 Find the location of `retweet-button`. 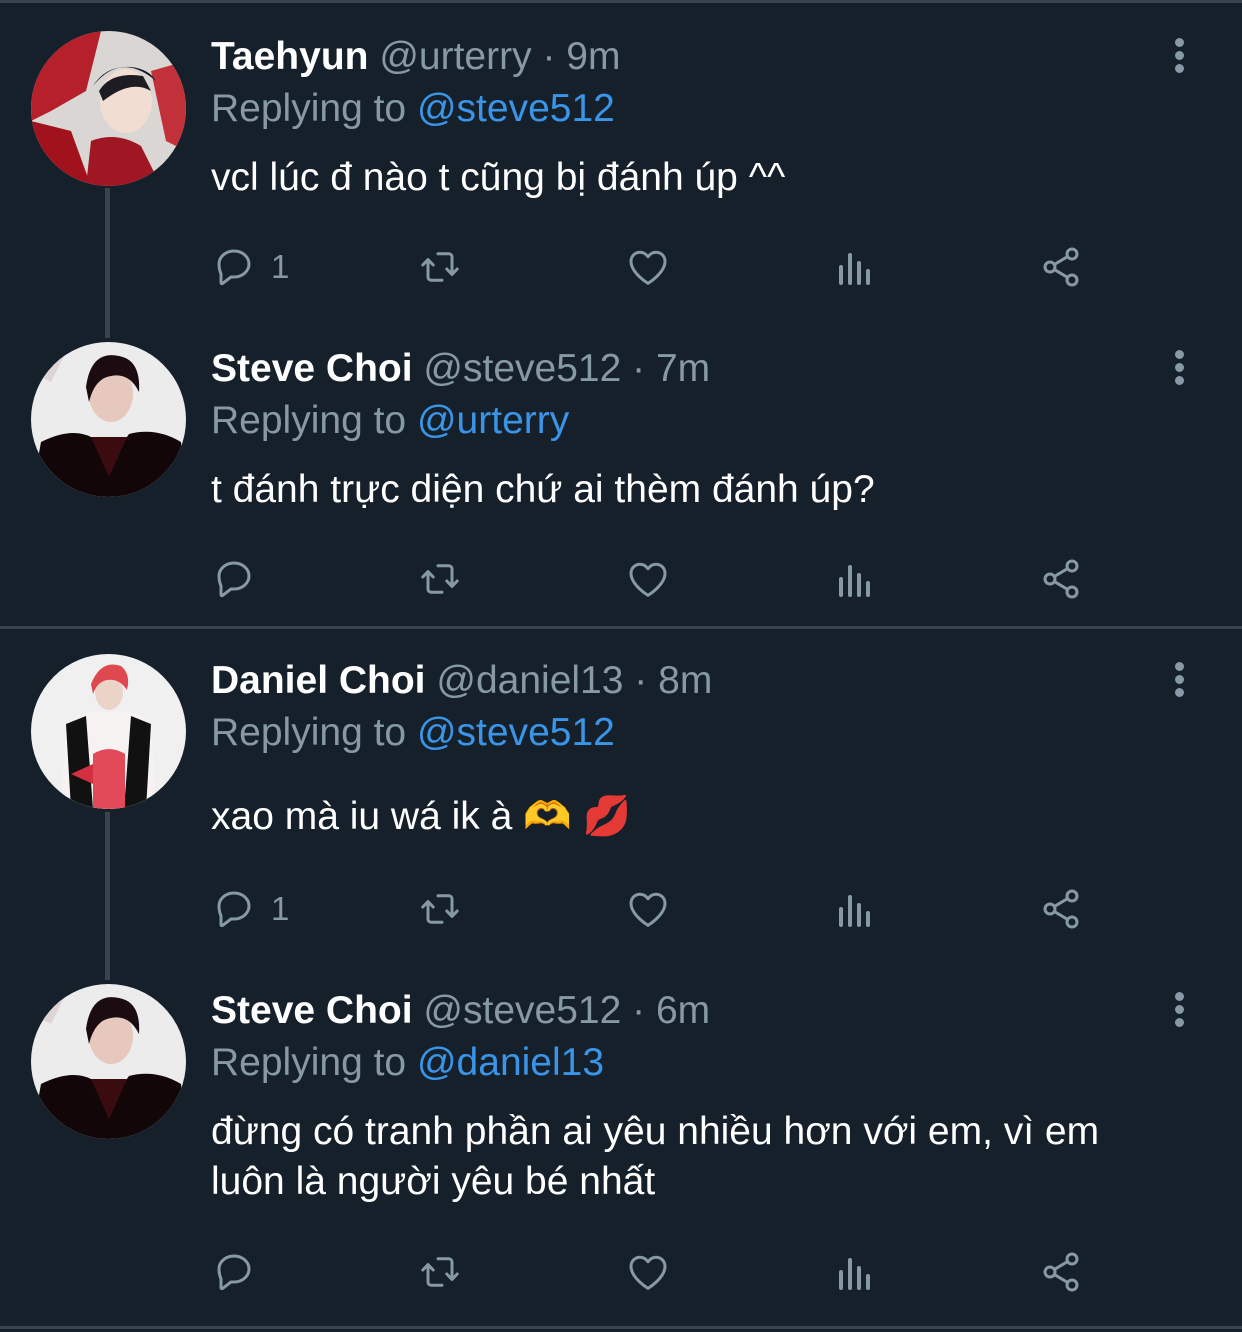

retweet-button is located at coordinates (440, 1272).